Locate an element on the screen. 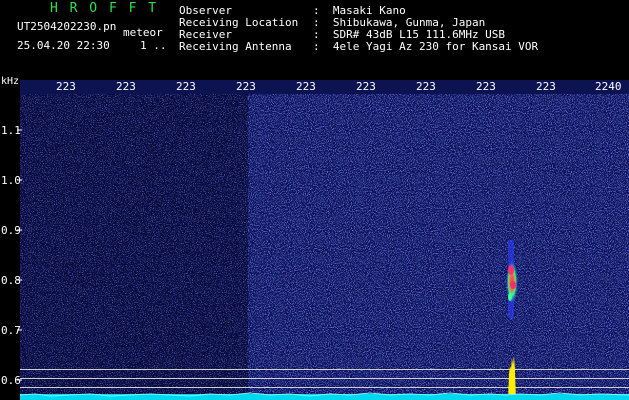 Image resolution: width=629 pixels, height=400 pixels. freq-tick: 1.0 is located at coordinates (11, 180).